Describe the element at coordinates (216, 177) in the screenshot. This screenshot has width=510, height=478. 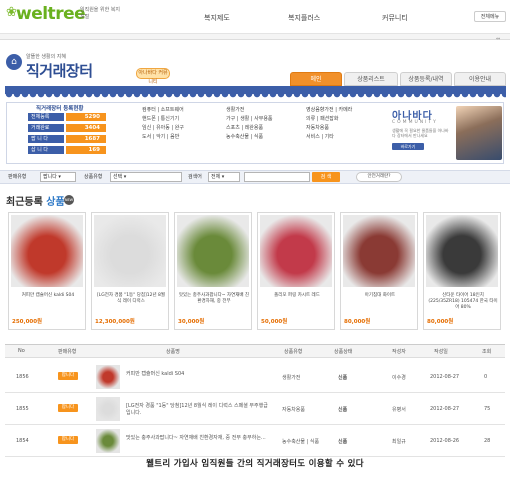
I see `keyword-scope-value: 전체` at that location.